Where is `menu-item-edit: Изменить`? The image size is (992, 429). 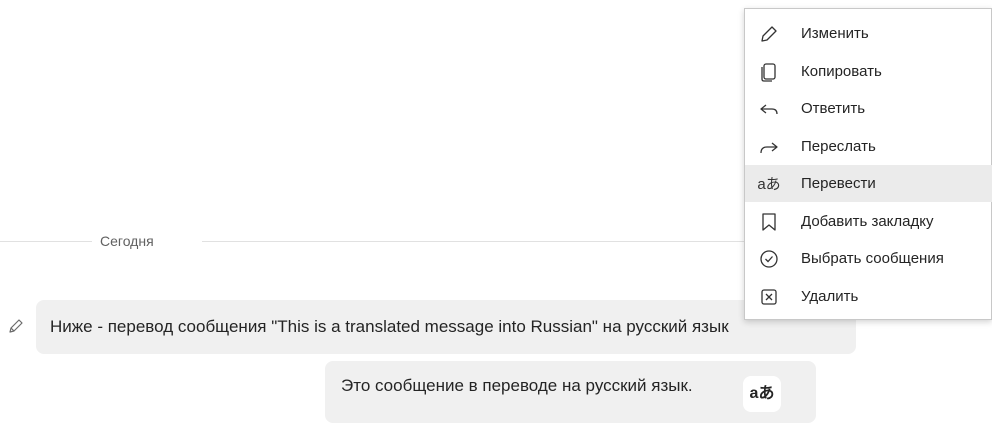 menu-item-edit: Изменить is located at coordinates (868, 33).